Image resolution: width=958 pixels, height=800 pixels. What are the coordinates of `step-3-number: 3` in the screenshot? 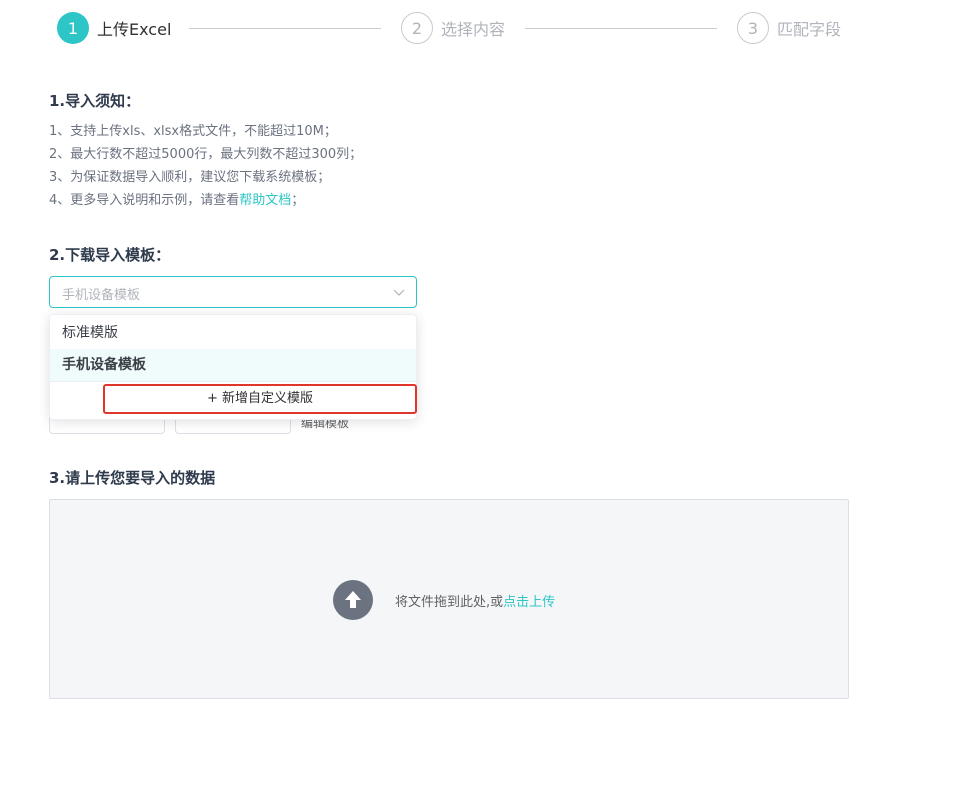 It's located at (753, 28).